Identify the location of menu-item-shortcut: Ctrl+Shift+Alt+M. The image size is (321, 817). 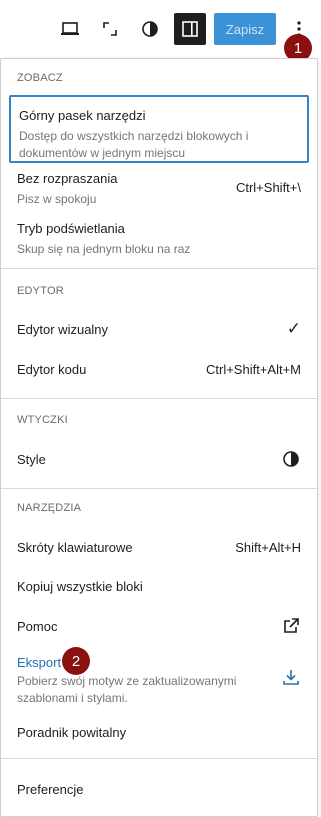
(253, 369).